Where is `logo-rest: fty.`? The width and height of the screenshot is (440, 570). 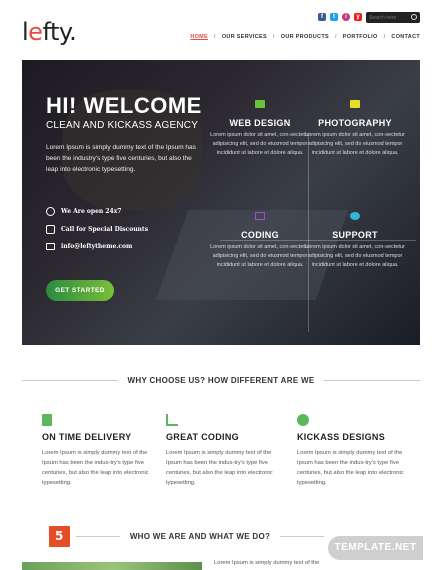 logo-rest: fty. is located at coordinates (59, 32).